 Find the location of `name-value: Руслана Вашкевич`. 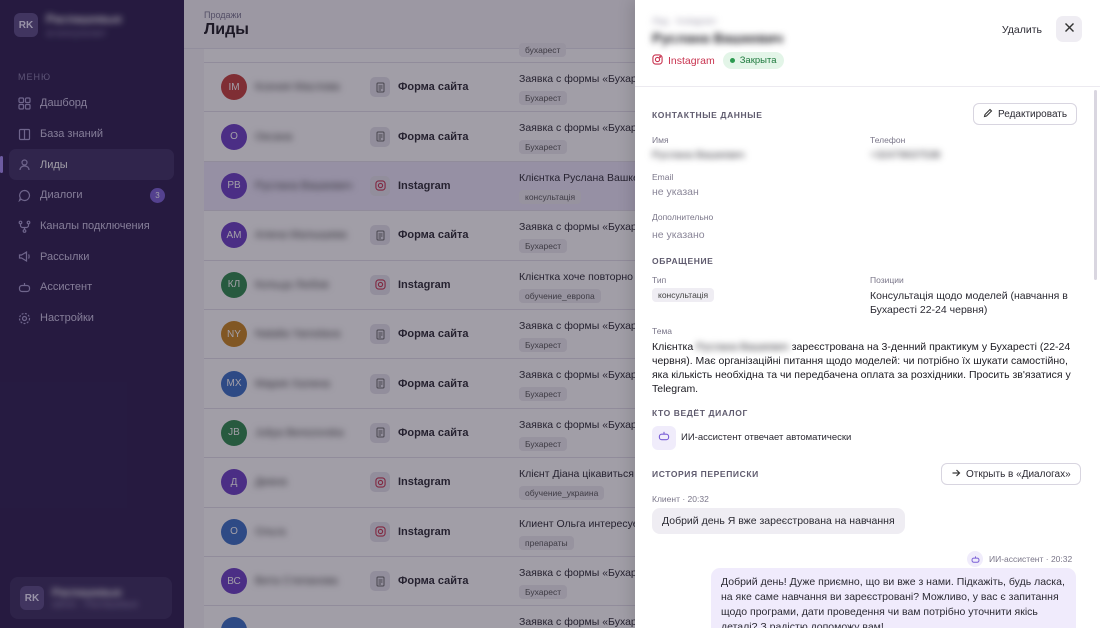

name-value: Руслана Вашкевич is located at coordinates (698, 155).